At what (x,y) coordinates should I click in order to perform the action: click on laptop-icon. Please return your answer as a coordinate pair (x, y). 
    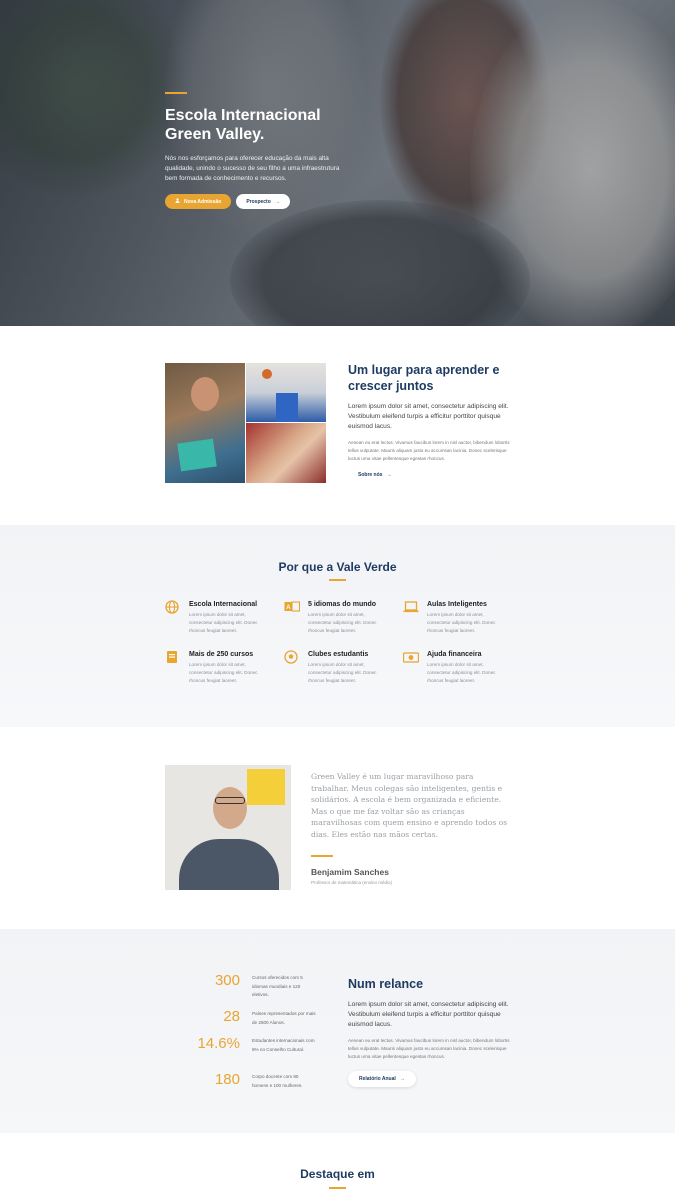
    Looking at the image, I should click on (411, 607).